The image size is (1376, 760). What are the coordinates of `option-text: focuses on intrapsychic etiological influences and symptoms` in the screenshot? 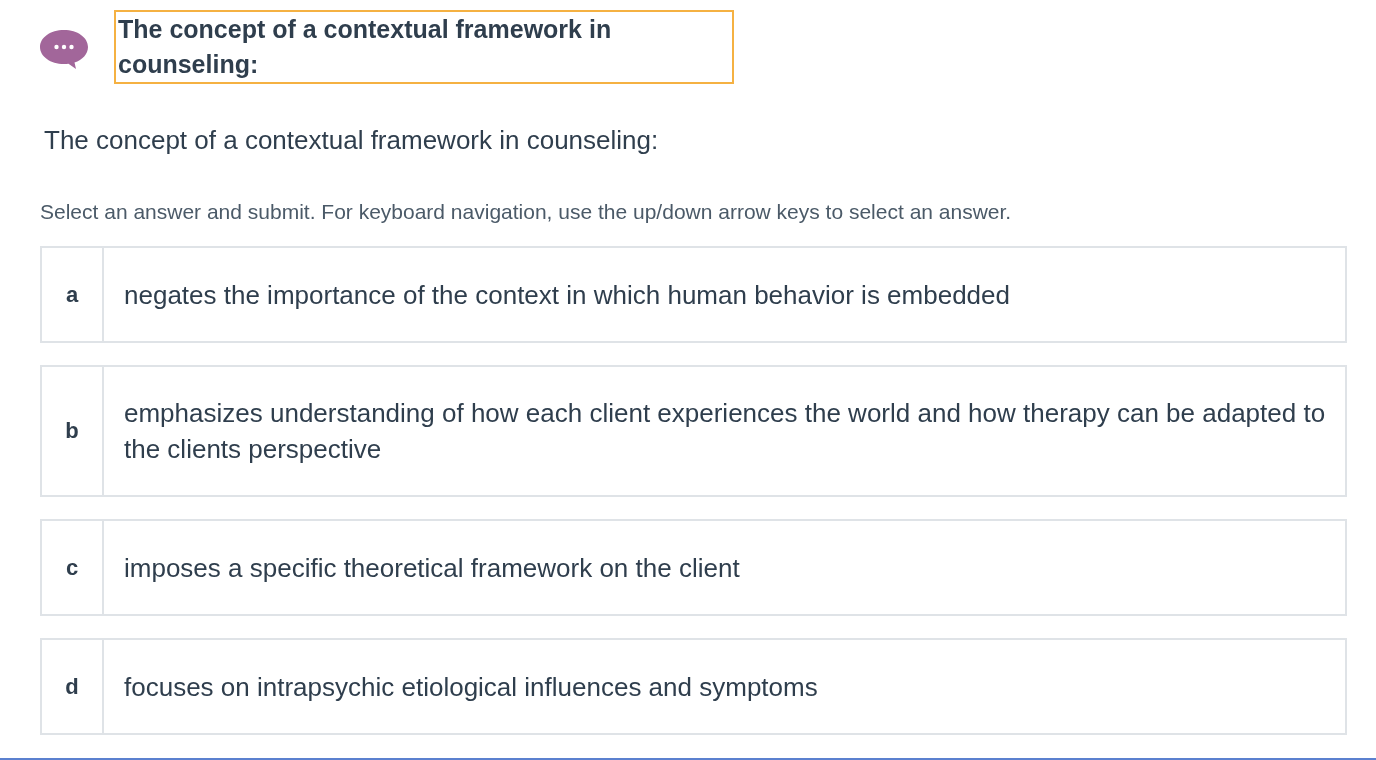 It's located at (471, 687).